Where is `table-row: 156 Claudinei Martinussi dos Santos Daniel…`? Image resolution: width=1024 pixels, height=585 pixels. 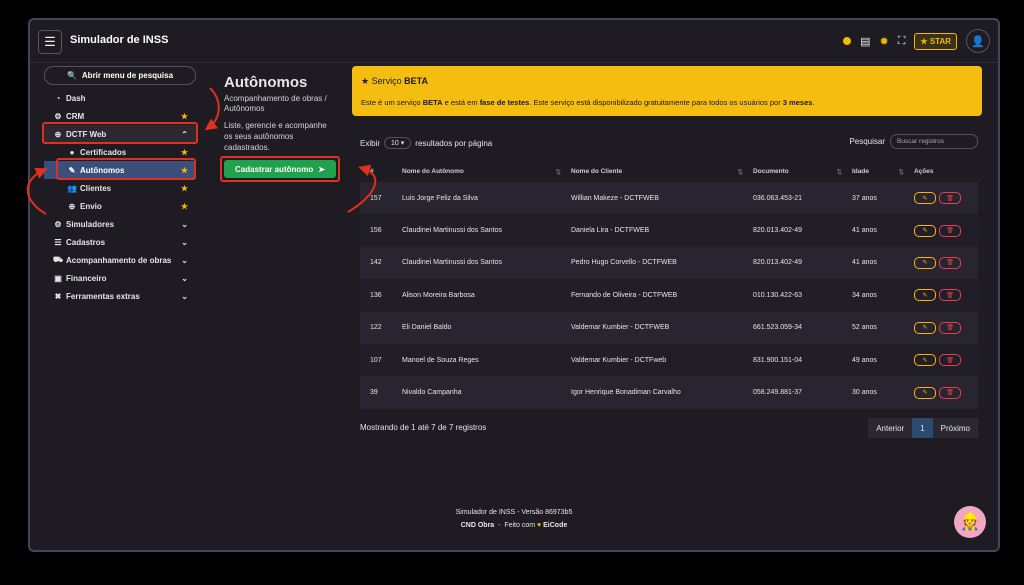 table-row: 156 Claudinei Martinussi dos Santos Daniel… is located at coordinates (669, 230).